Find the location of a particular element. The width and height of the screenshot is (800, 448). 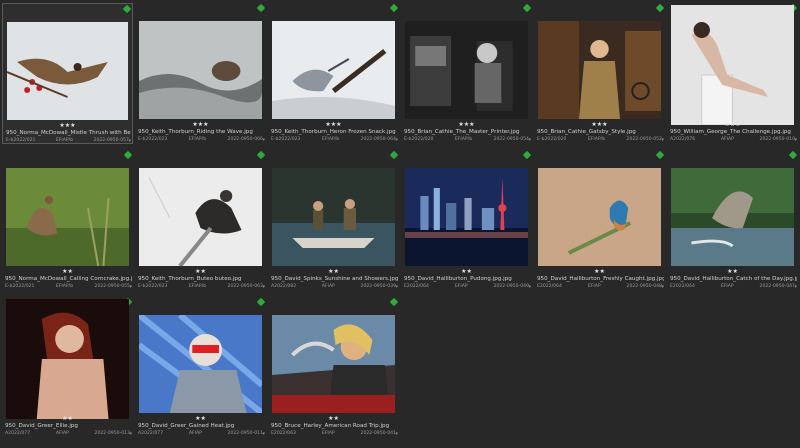

file-name: 950_David_Greer_Gained Heat.jpg is located at coordinates (186, 426).